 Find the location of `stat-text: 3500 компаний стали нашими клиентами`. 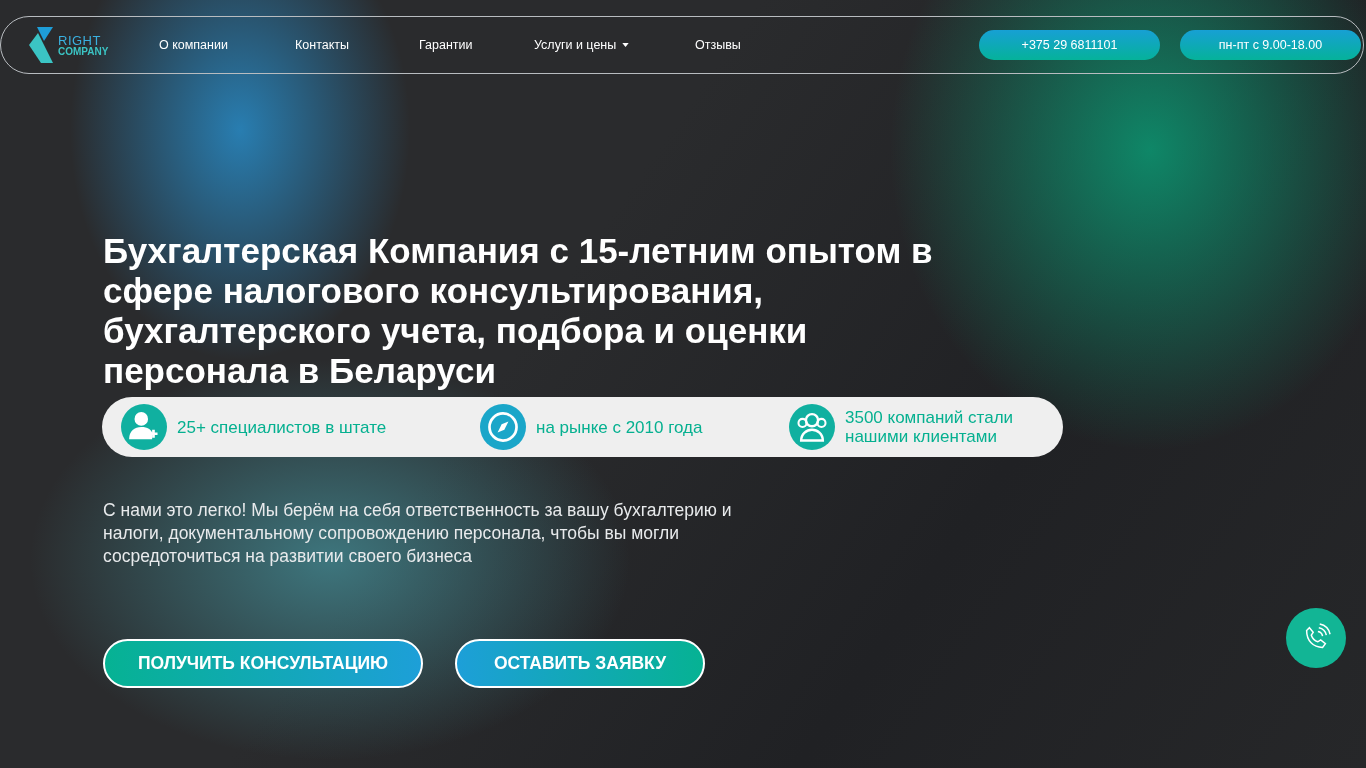

stat-text: 3500 компаний стали нашими клиентами is located at coordinates (930, 427).